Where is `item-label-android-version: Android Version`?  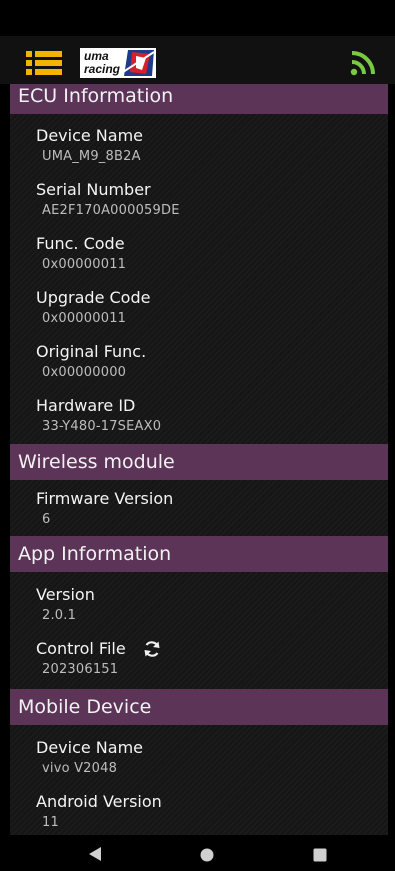
item-label-android-version: Android Version is located at coordinates (99, 801).